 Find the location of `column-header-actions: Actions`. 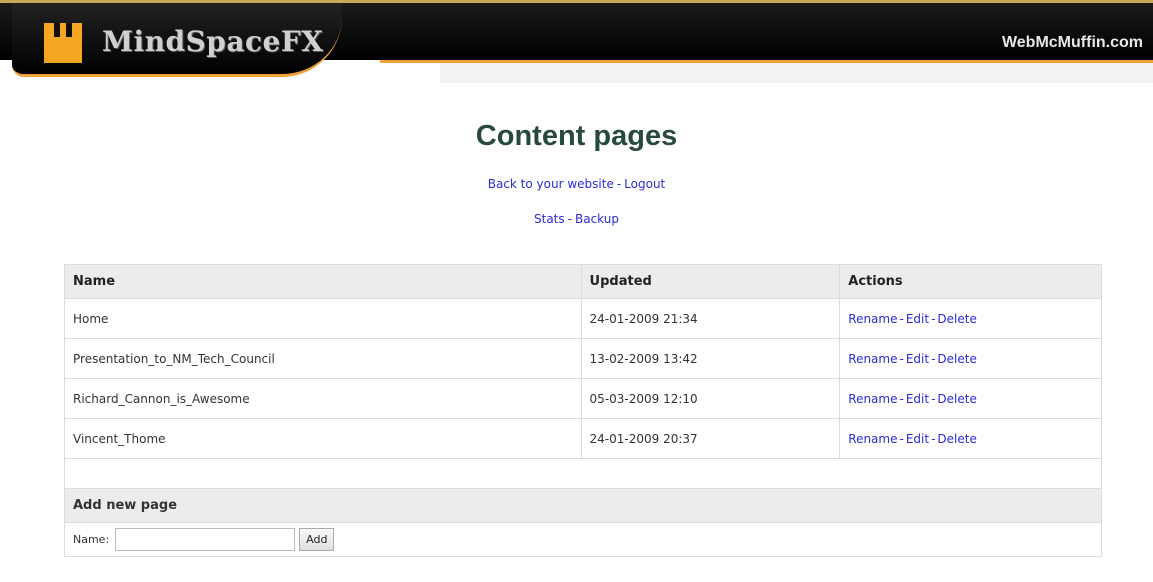

column-header-actions: Actions is located at coordinates (970, 281).